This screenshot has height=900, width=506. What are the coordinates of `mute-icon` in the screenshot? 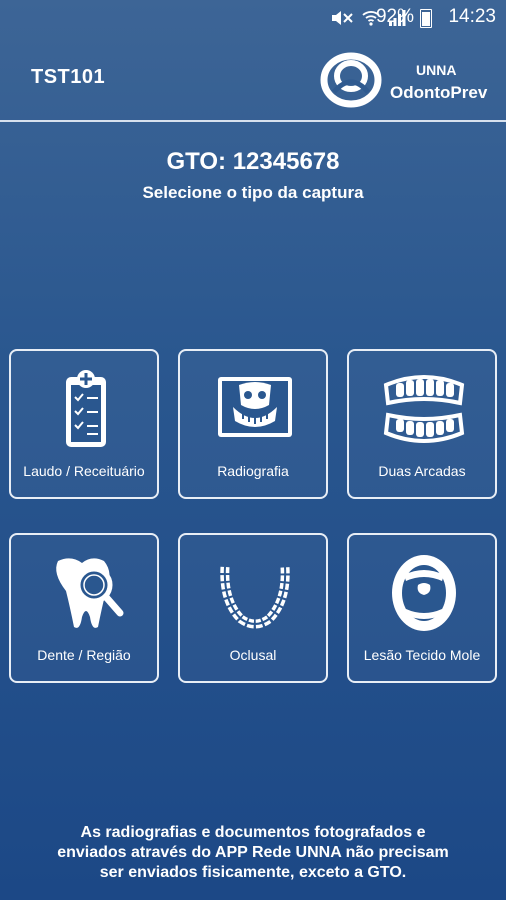 It's located at (342, 18).